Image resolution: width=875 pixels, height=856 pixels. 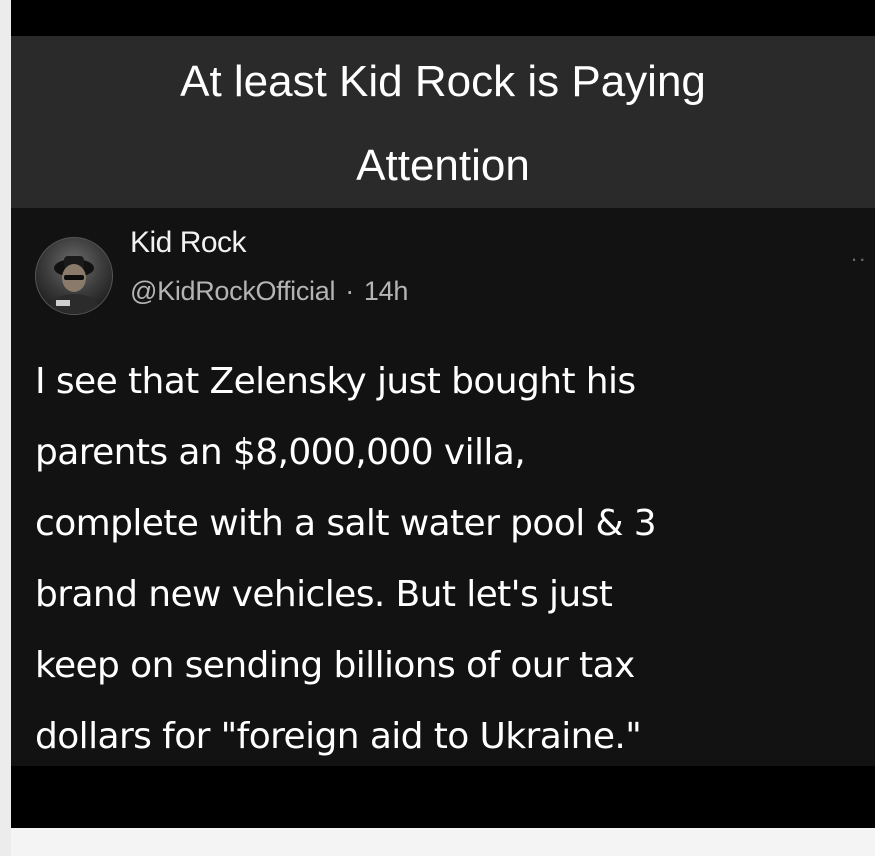 What do you see at coordinates (5, 428) in the screenshot?
I see `left-margin` at bounding box center [5, 428].